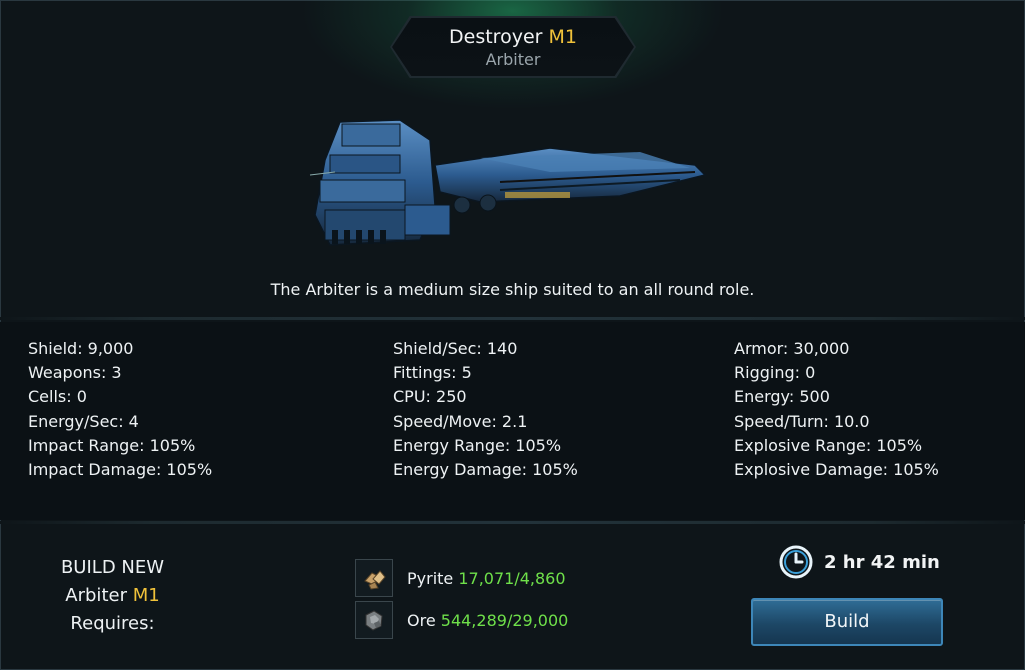 The width and height of the screenshot is (1025, 670). I want to click on build-time: 2 hr 42 min, so click(859, 562).